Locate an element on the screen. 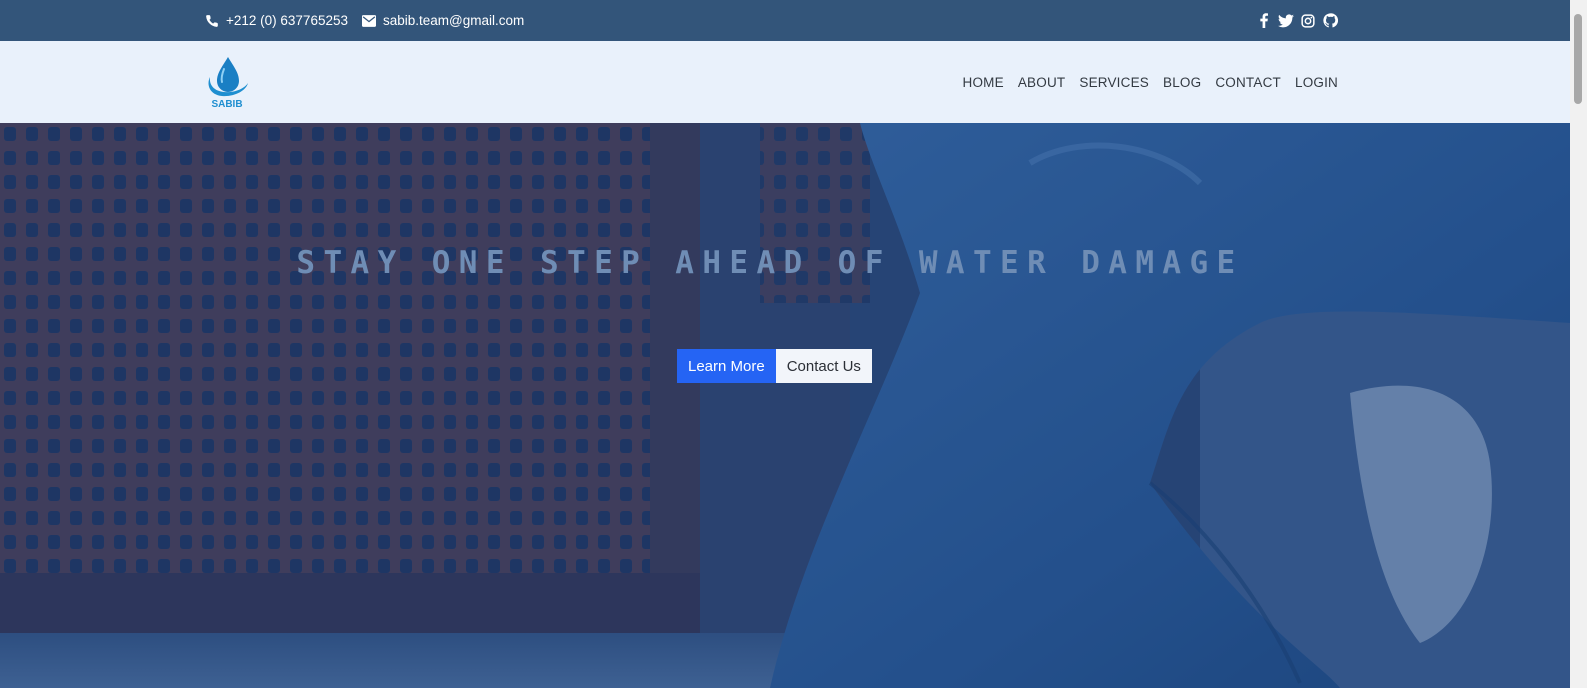 This screenshot has height=688, width=1587. top-contact-bar: +212 (0) 637765253 sabib.team@gmail.com is located at coordinates (785, 20).